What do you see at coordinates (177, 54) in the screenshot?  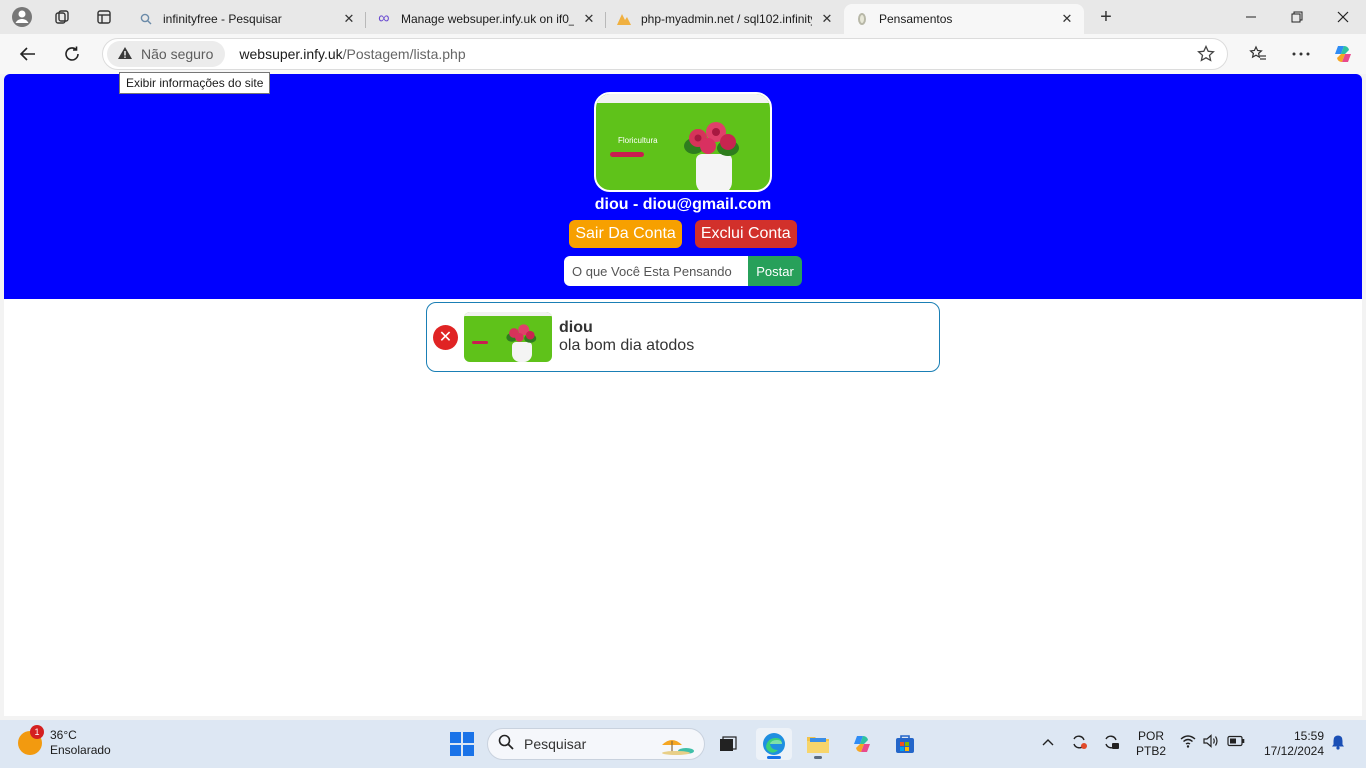 I see `security-label: Não seguro` at bounding box center [177, 54].